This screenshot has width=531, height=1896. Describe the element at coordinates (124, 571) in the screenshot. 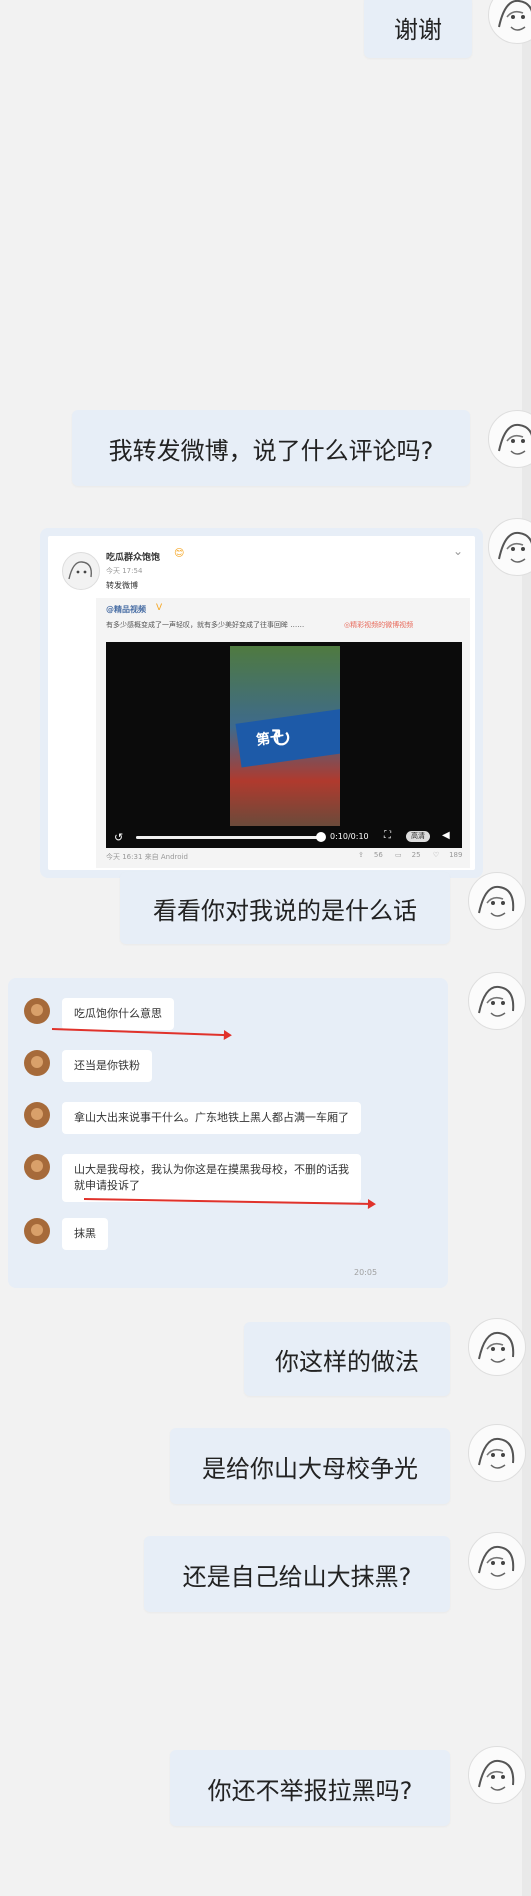

I see `weibo-post-time: 今天 17:54` at that location.